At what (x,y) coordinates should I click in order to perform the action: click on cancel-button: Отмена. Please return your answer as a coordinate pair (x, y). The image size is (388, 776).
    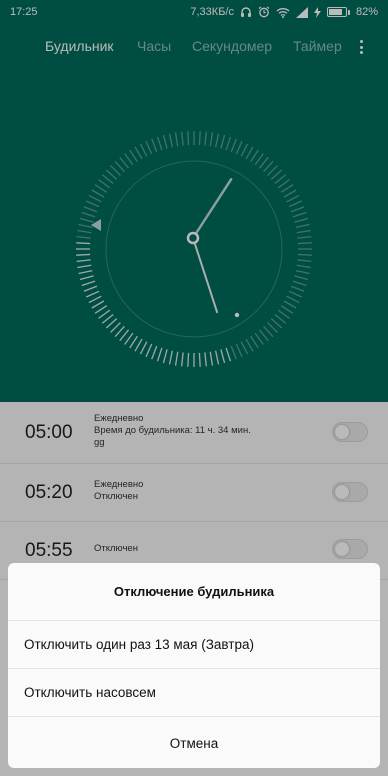
    Looking at the image, I should click on (194, 743).